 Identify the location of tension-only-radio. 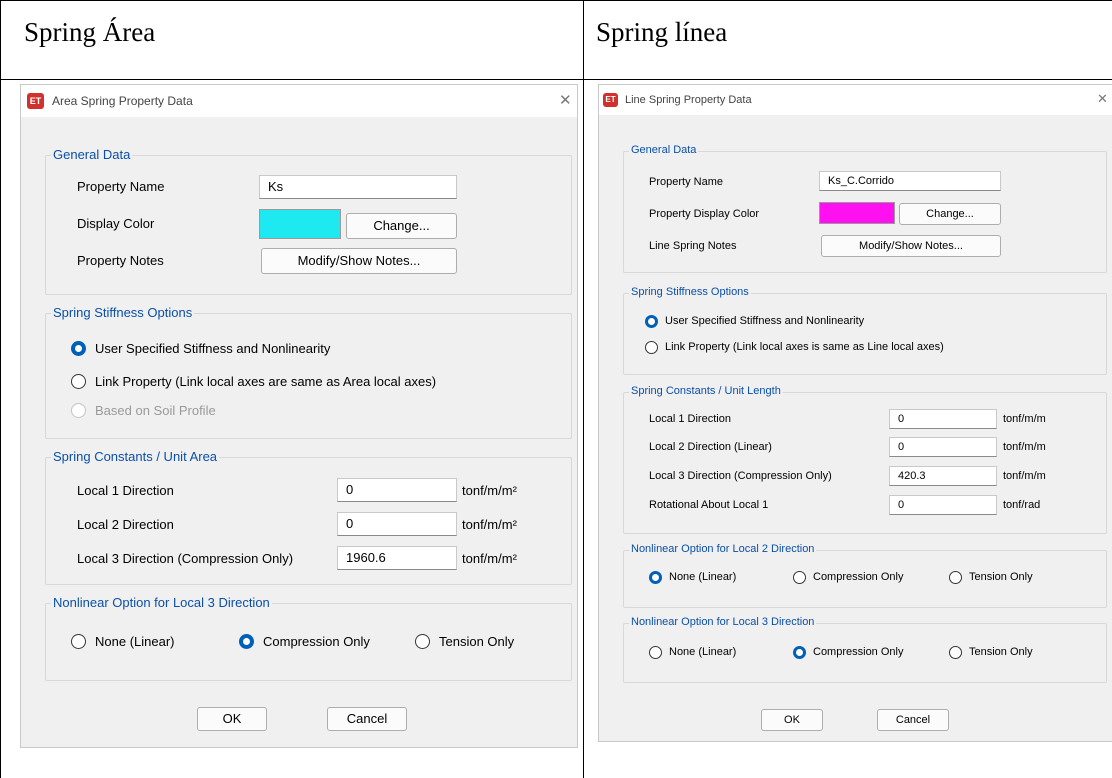
(422, 641).